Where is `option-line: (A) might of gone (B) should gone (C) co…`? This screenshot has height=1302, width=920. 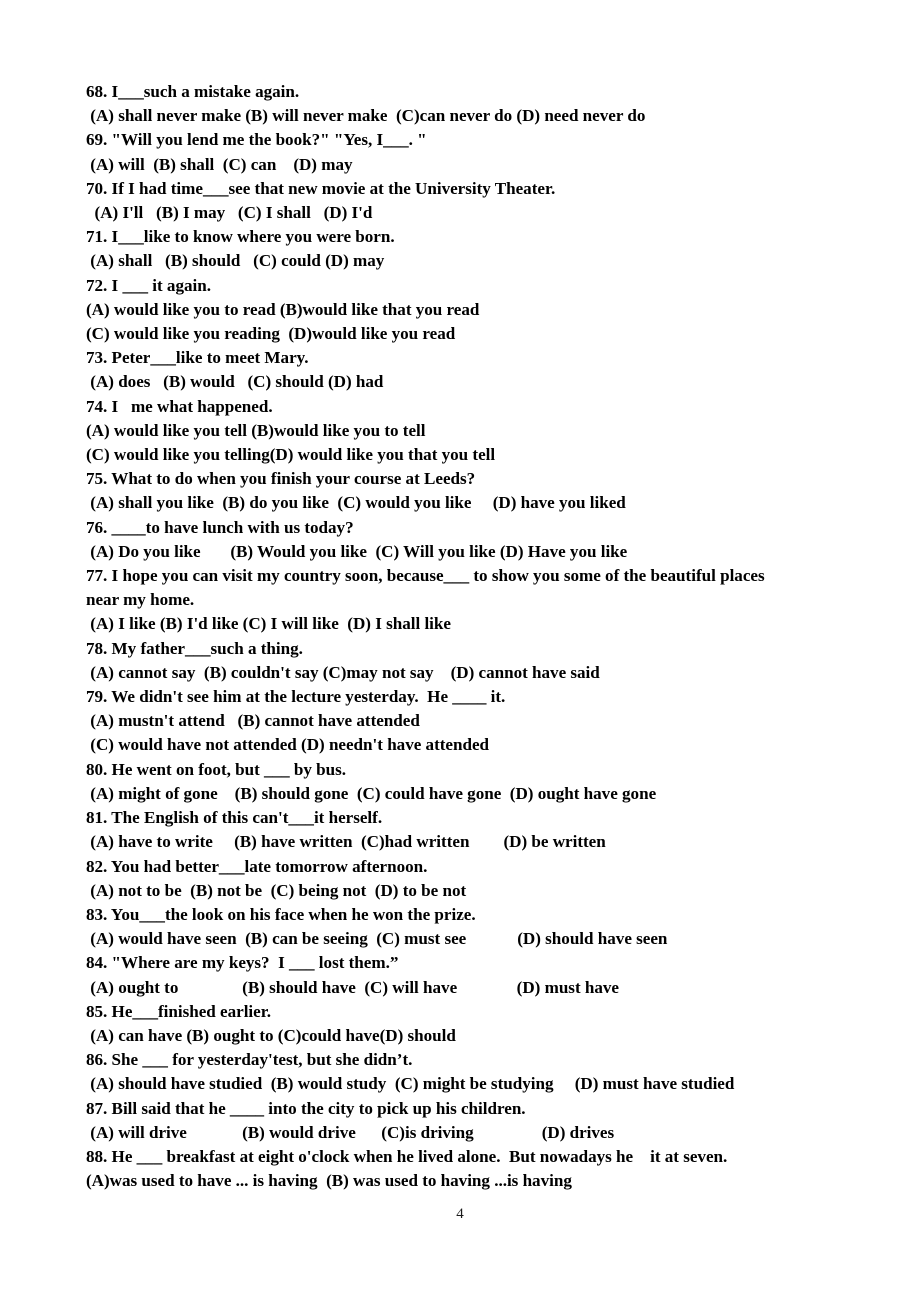 option-line: (A) might of gone (B) should gone (C) co… is located at coordinates (371, 793).